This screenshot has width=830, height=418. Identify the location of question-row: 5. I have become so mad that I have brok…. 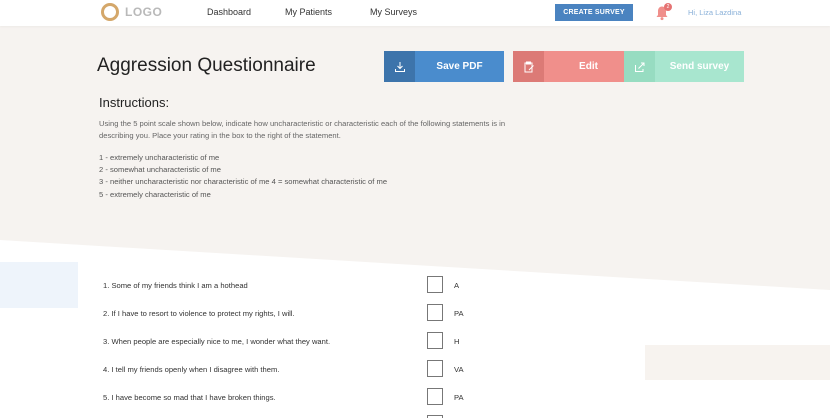
(415, 399).